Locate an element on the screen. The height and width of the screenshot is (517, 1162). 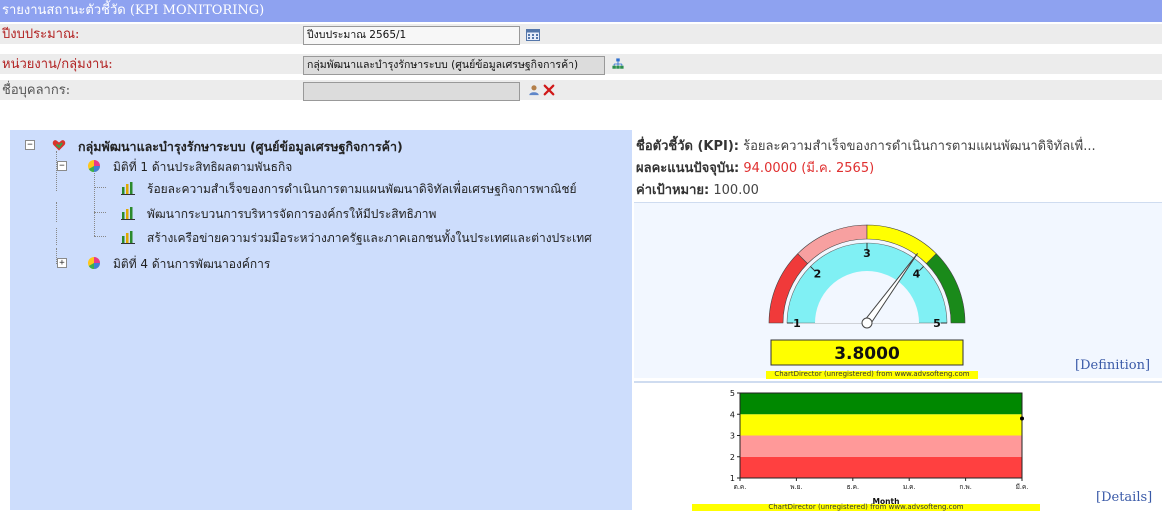
user-icon is located at coordinates (534, 90).